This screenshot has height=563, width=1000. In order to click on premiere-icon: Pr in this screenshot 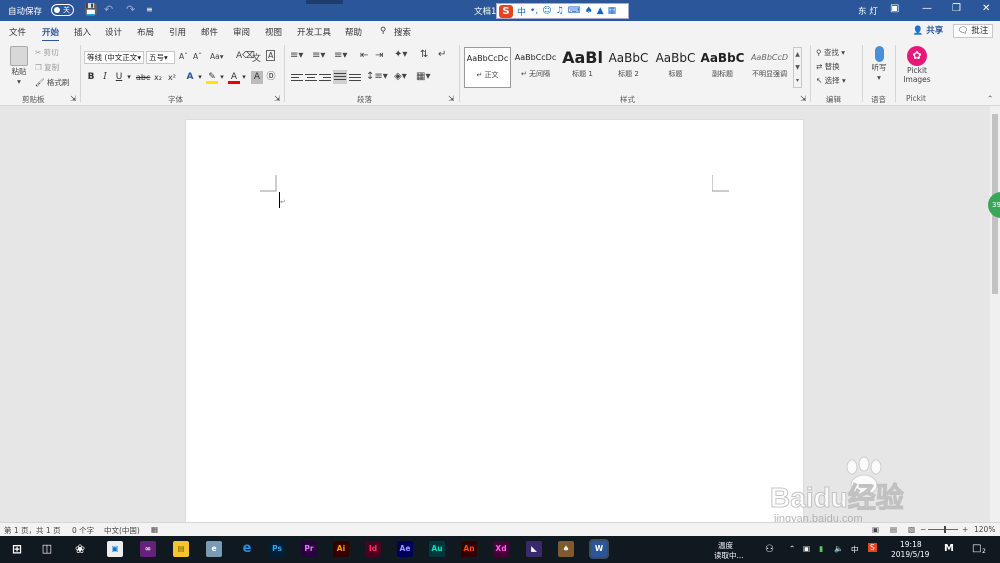, I will do `click(309, 549)`.